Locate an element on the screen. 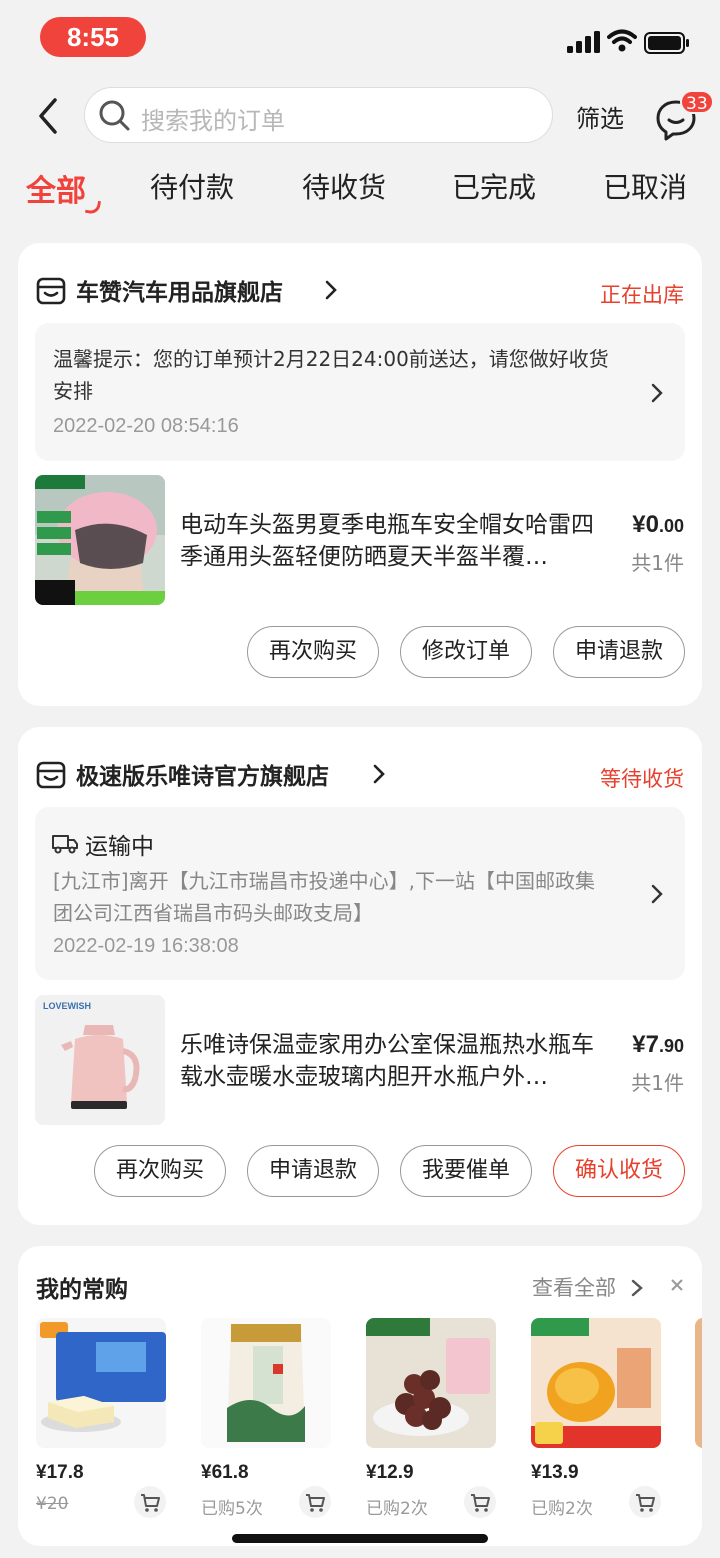  clock: 8:55 is located at coordinates (93, 37).